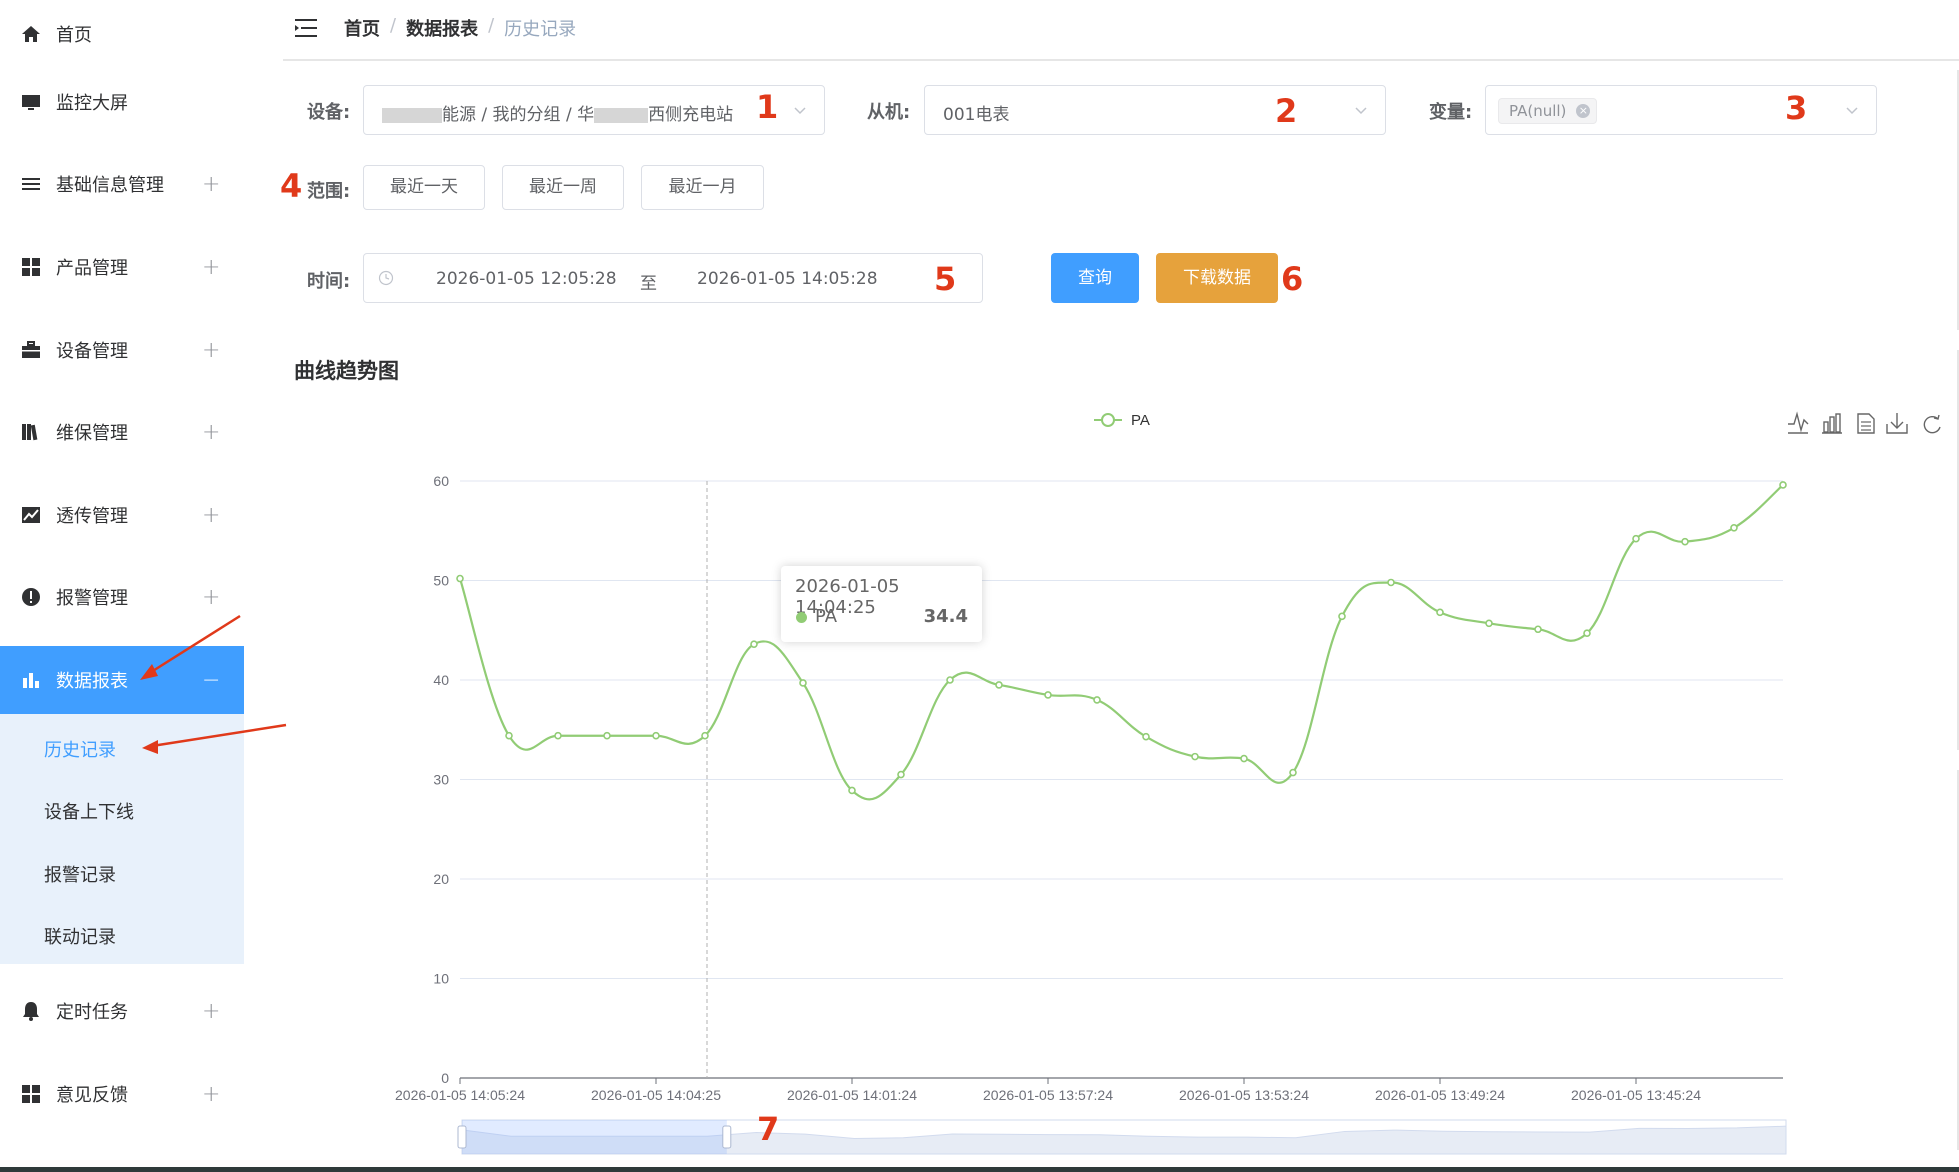 This screenshot has width=1959, height=1172. I want to click on y-tick-label: 20, so click(441, 879).